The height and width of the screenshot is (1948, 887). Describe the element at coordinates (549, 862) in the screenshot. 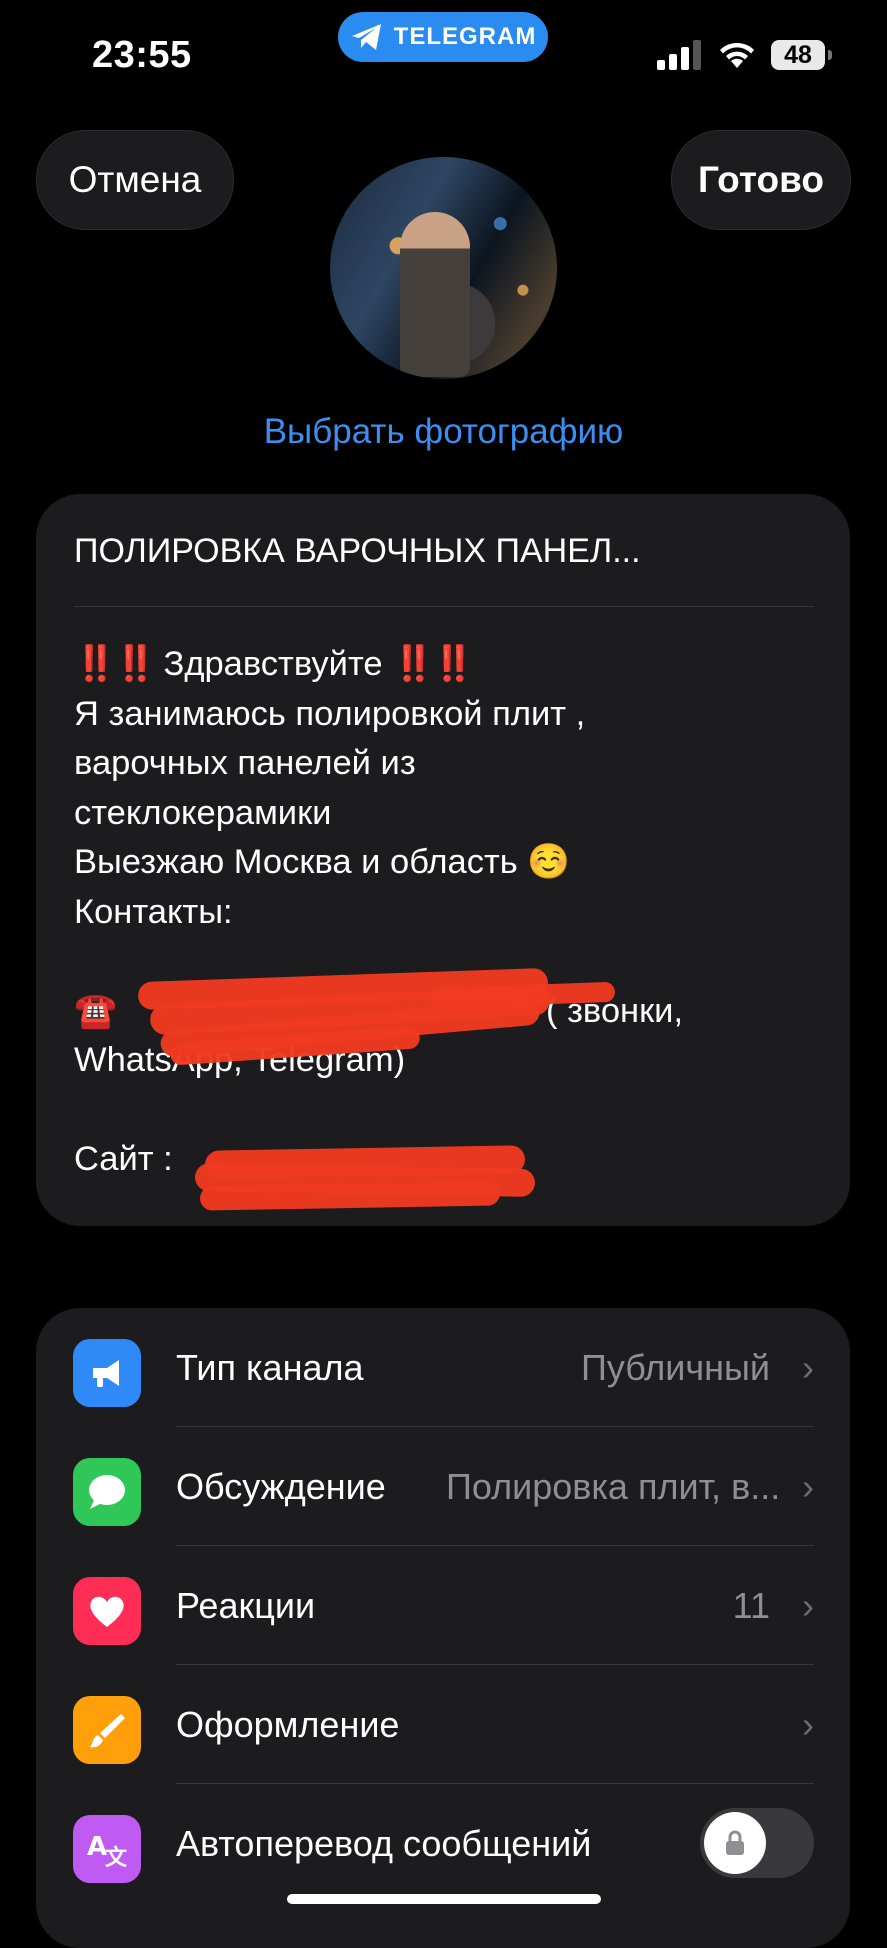

I see `smiling-emoji: ☺️` at that location.